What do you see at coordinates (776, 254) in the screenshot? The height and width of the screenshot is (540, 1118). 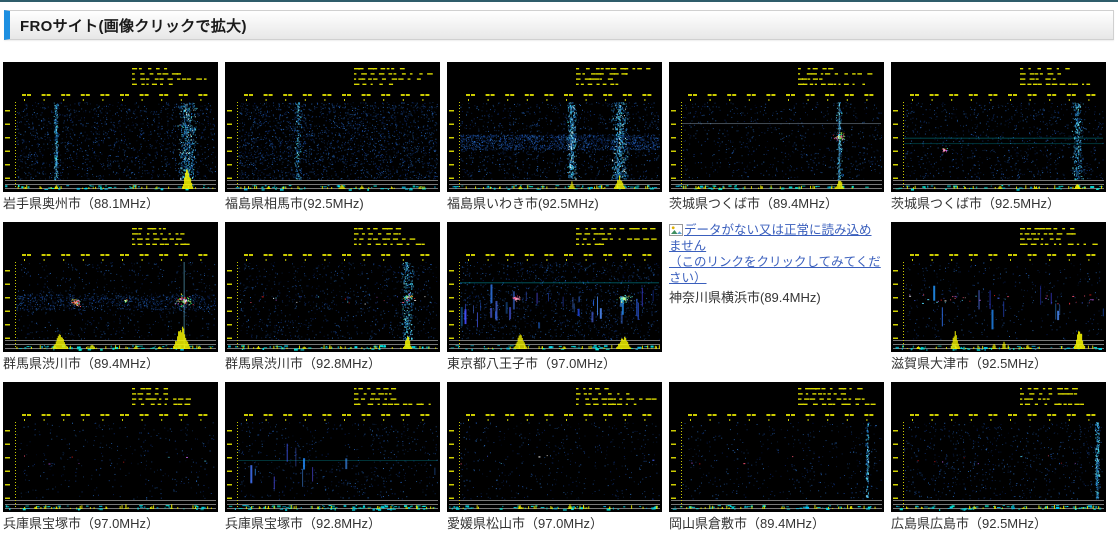 I see `broken-data-link: データがない又は正常に読み込めません （このリンクをクリックしてみてください）` at bounding box center [776, 254].